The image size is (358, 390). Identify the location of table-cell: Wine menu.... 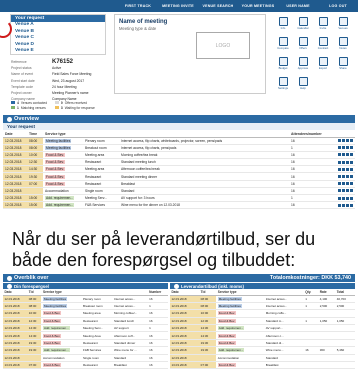
(284, 350).